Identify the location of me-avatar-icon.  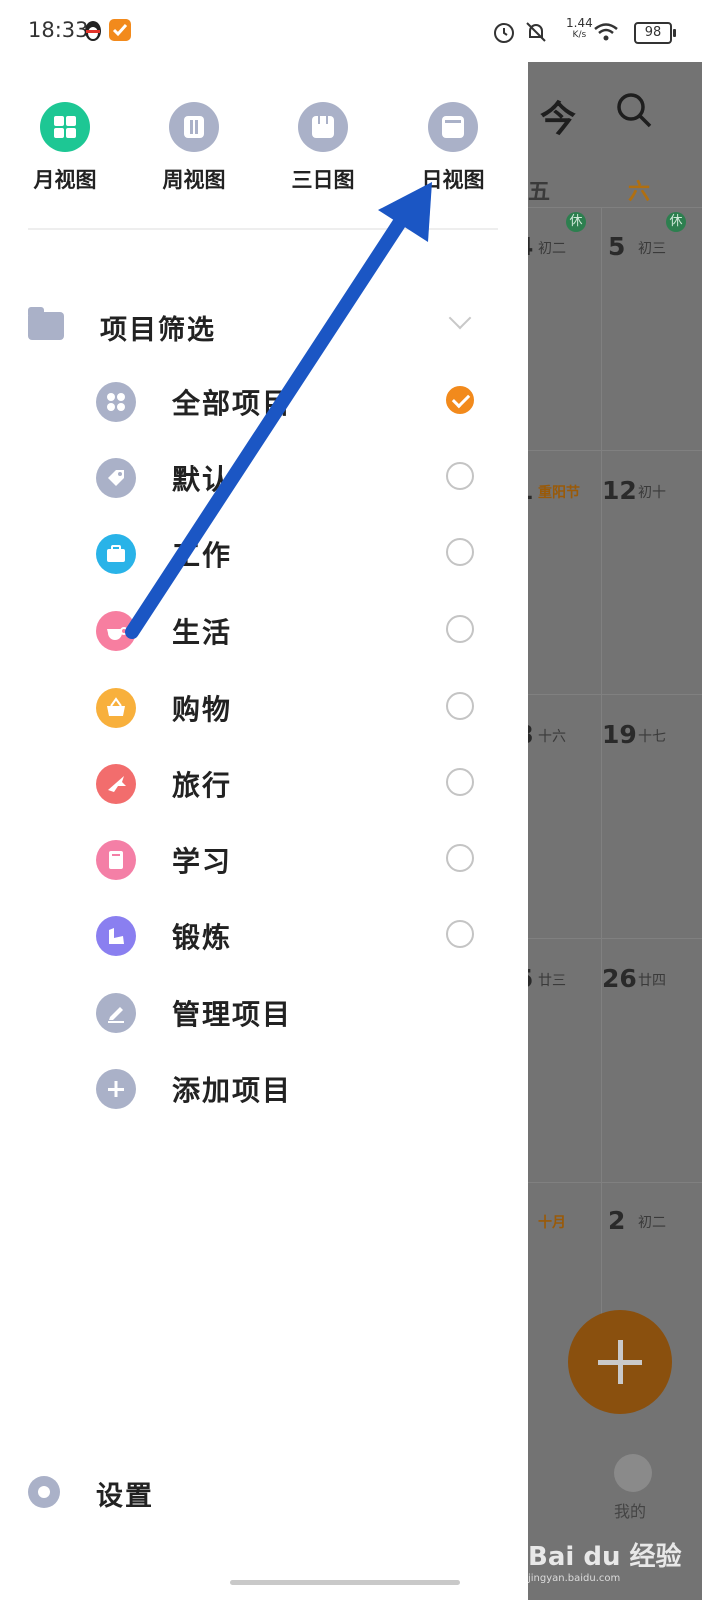
(633, 1473).